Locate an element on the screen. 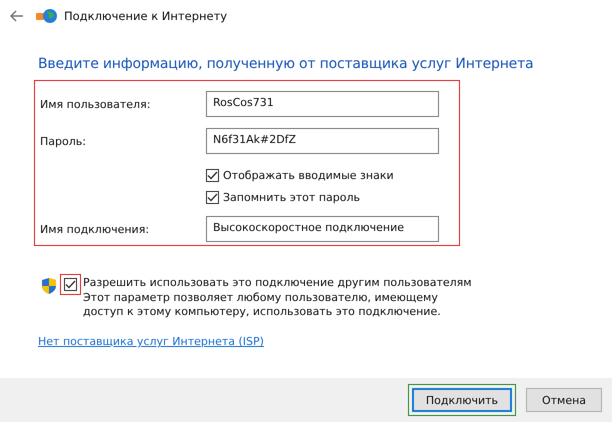 The height and width of the screenshot is (422, 612). checkbox-label: Запомнить этот пароль is located at coordinates (291, 197).